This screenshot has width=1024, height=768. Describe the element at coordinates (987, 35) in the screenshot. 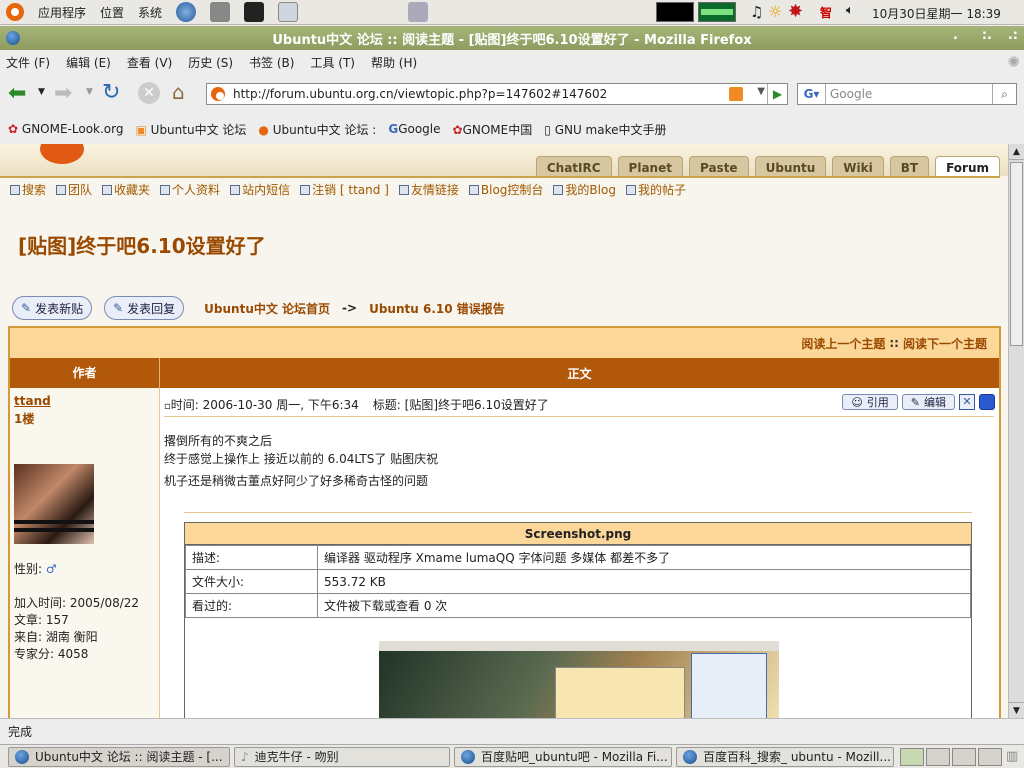

I see `maximize-button: :.` at that location.